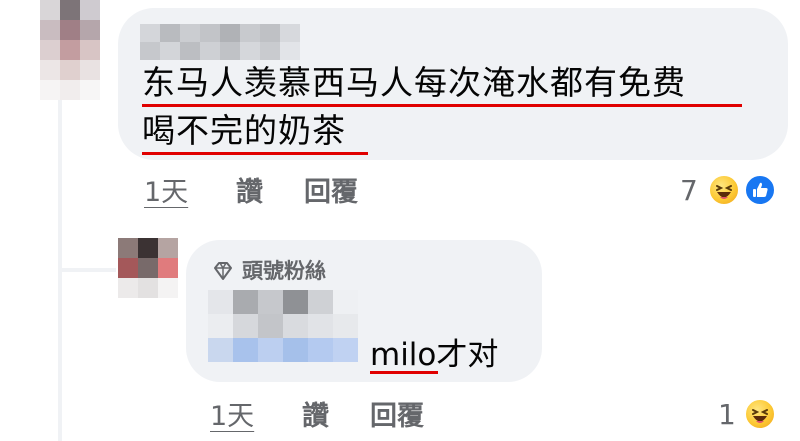  Describe the element at coordinates (284, 271) in the screenshot. I see `top-fan-badge: 頭號粉絲` at that location.